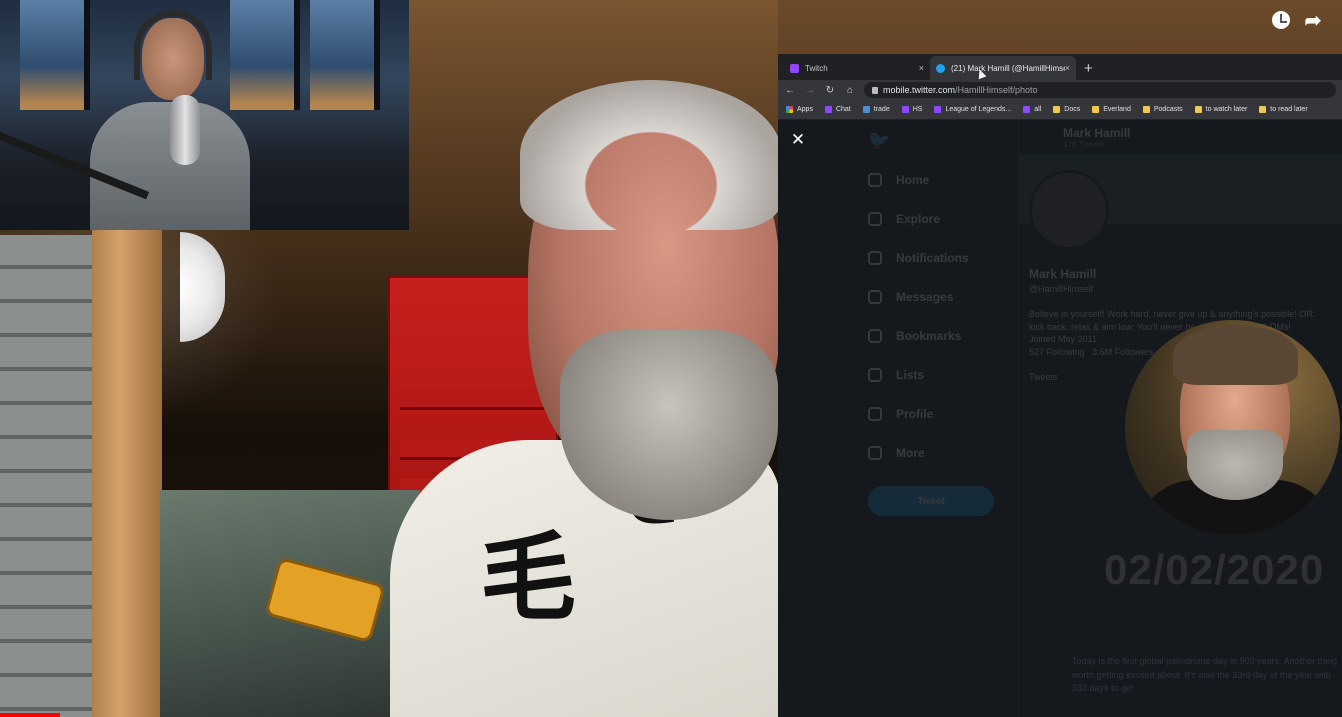 The image size is (1342, 717). Describe the element at coordinates (1032, 109) in the screenshot. I see `bookmark-all: all` at that location.